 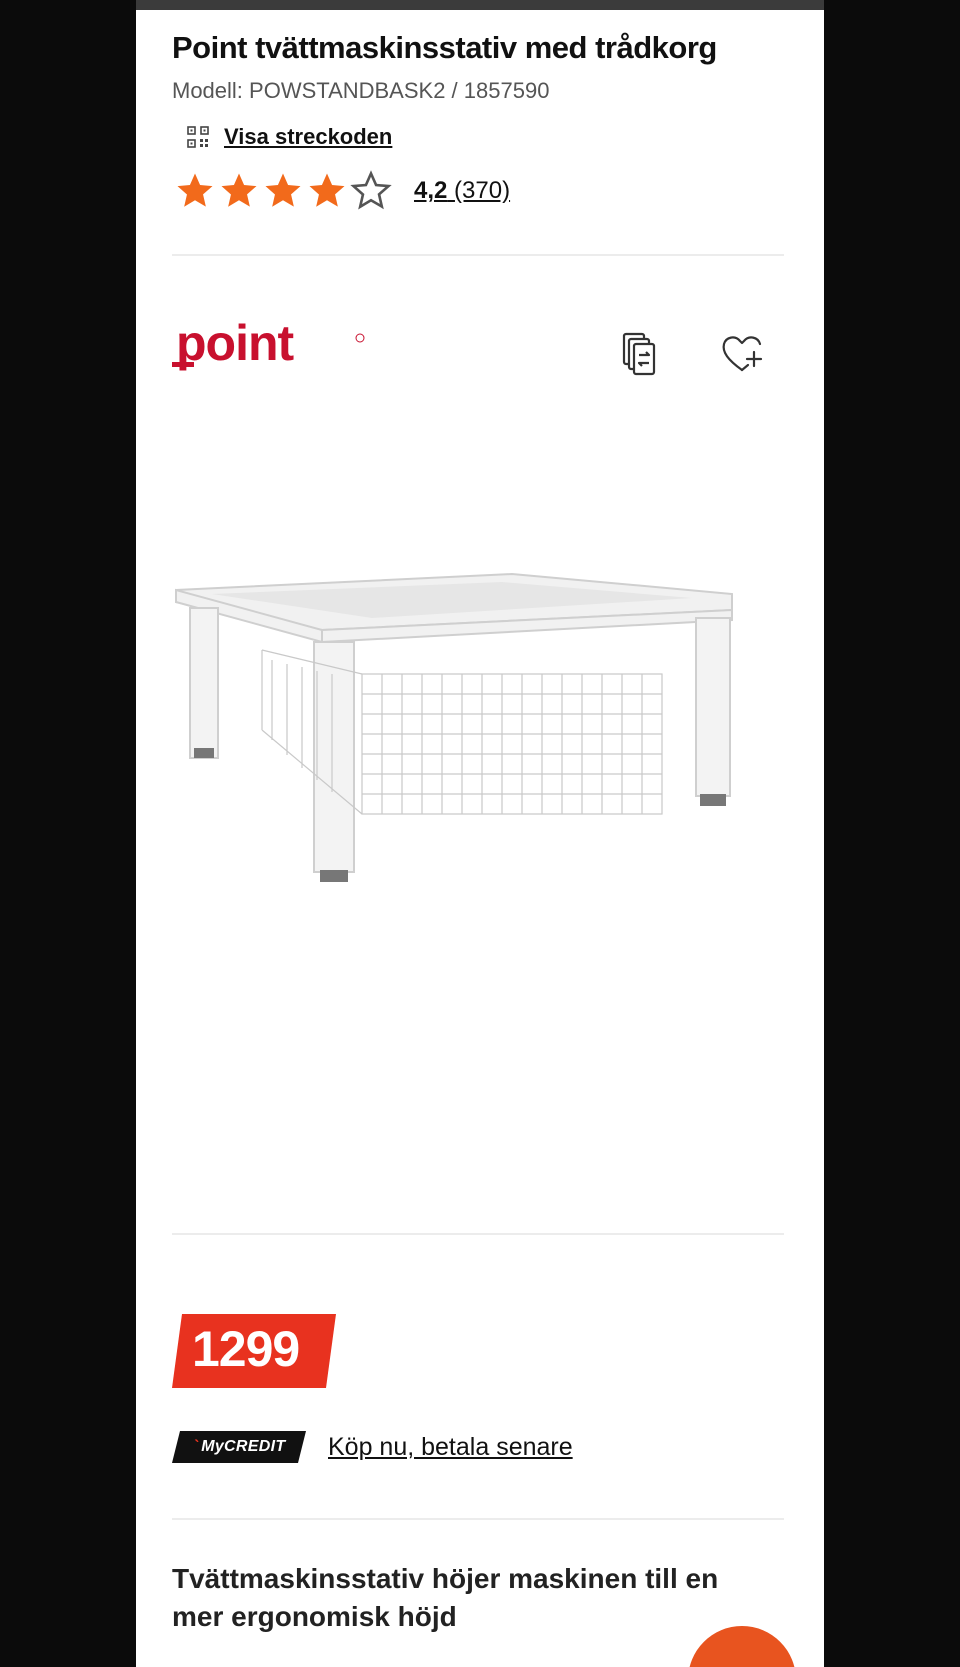 I want to click on mycredit-accent-mark: `, so click(x=195, y=1446).